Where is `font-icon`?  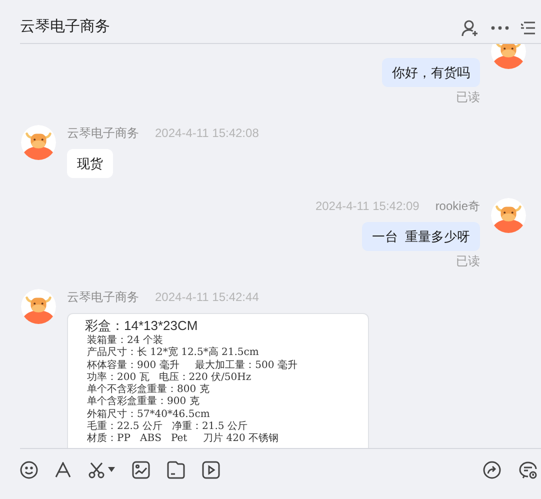
font-icon is located at coordinates (63, 470).